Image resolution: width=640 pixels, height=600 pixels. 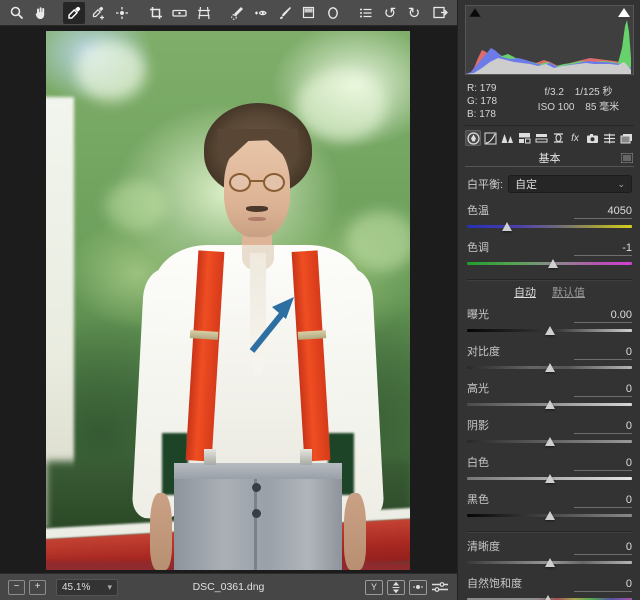 What do you see at coordinates (570, 184) in the screenshot?
I see `white-balance-select: 自定 ⌄` at bounding box center [570, 184].